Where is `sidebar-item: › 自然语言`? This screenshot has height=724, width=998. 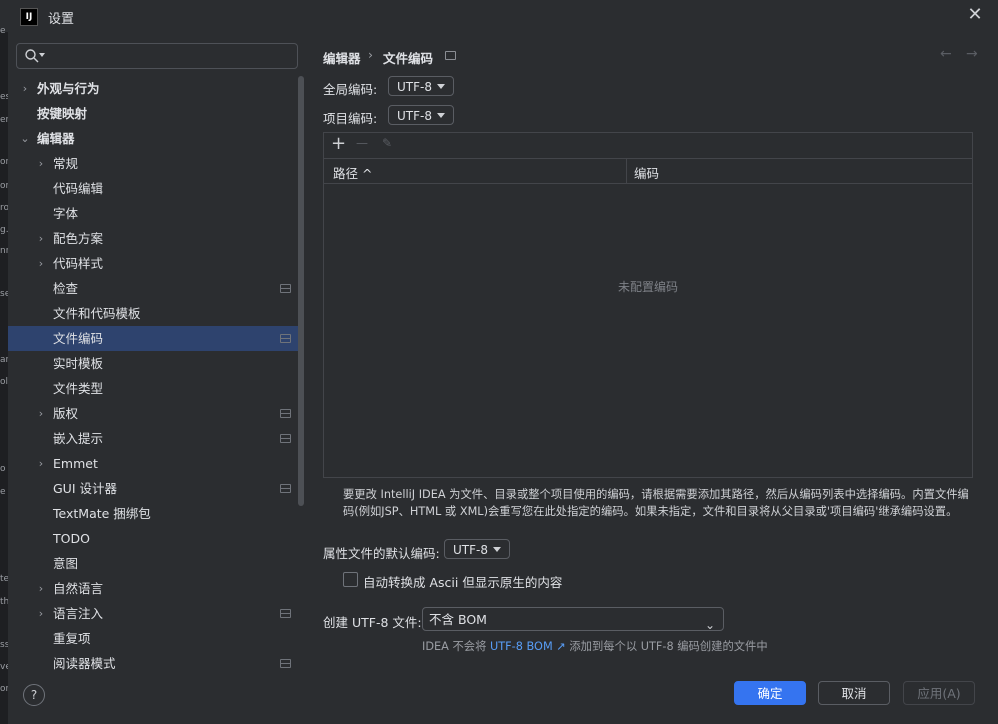
sidebar-item: › 自然语言 is located at coordinates (153, 588).